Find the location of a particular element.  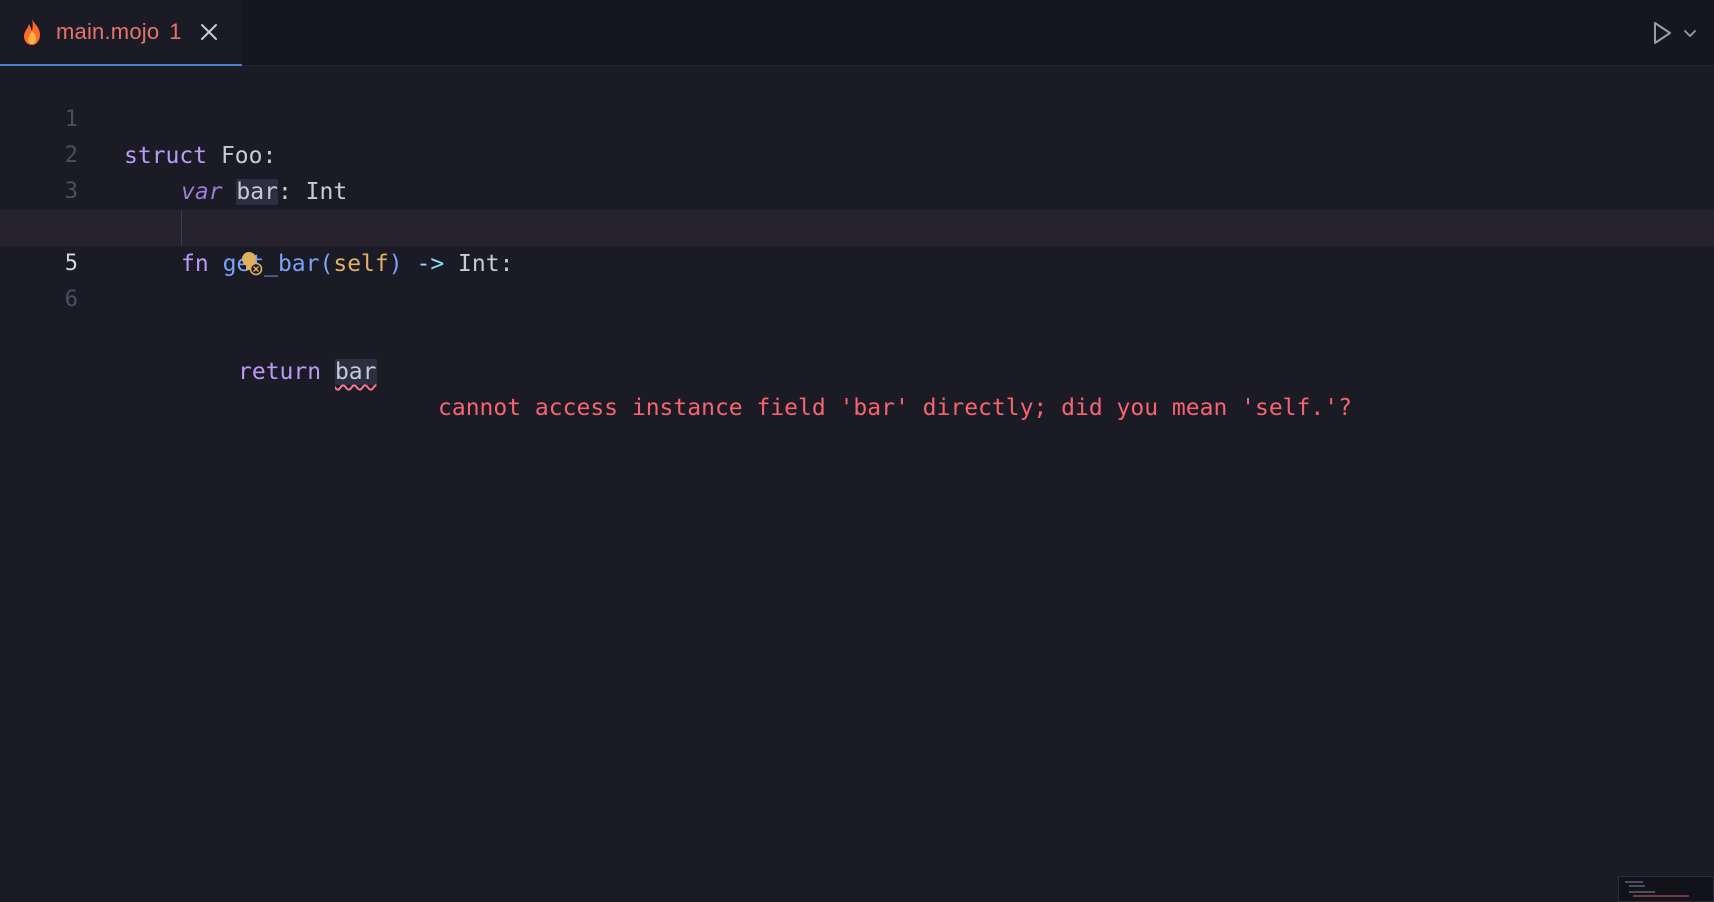

chevron-down-icon is located at coordinates (1690, 35).